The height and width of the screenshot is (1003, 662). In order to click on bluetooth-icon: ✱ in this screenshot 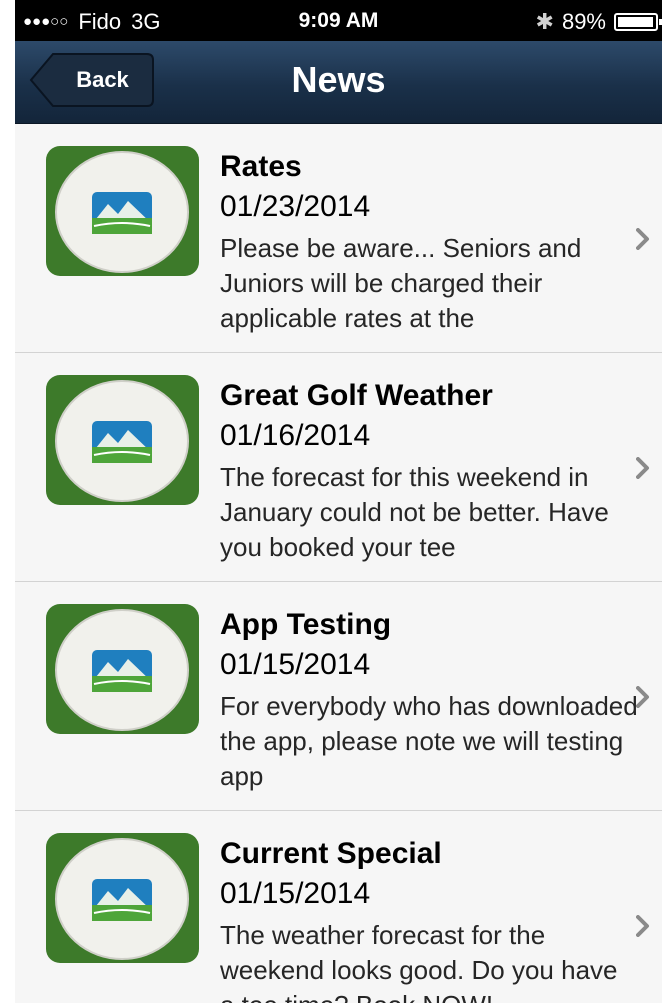, I will do `click(544, 21)`.